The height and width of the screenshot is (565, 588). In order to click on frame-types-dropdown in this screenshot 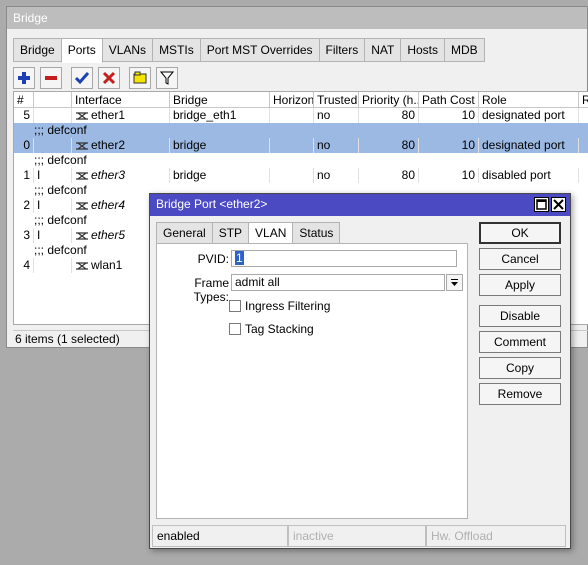, I will do `click(454, 282)`.